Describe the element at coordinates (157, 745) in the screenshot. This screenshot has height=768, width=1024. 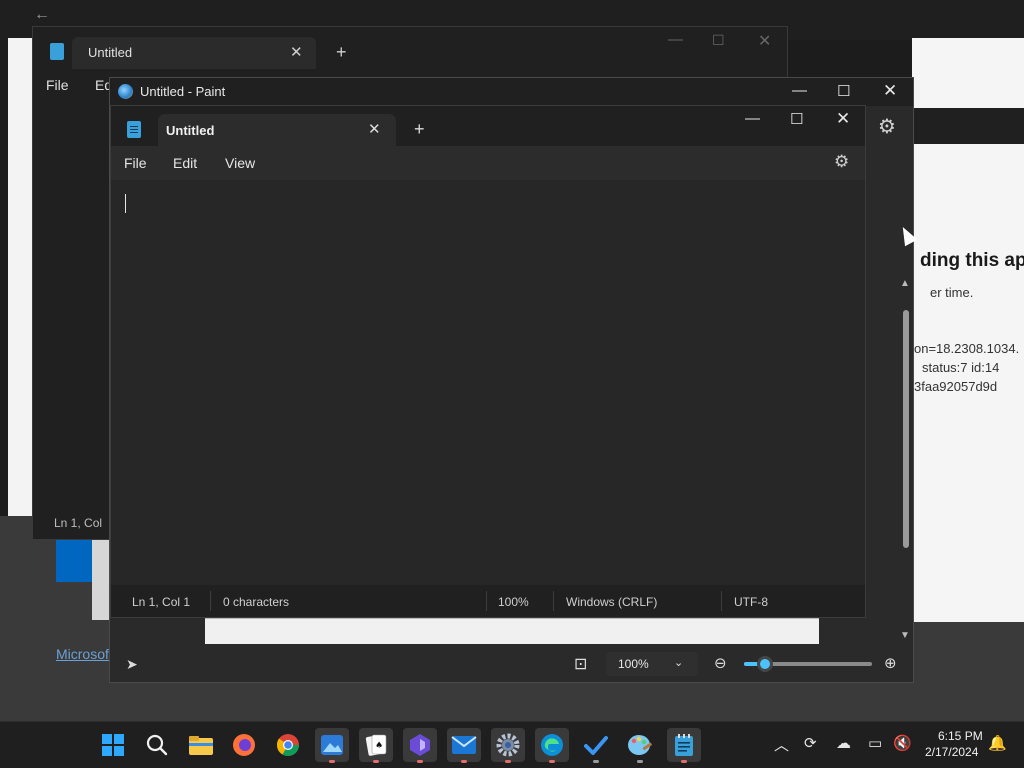
I see `search-icon` at that location.